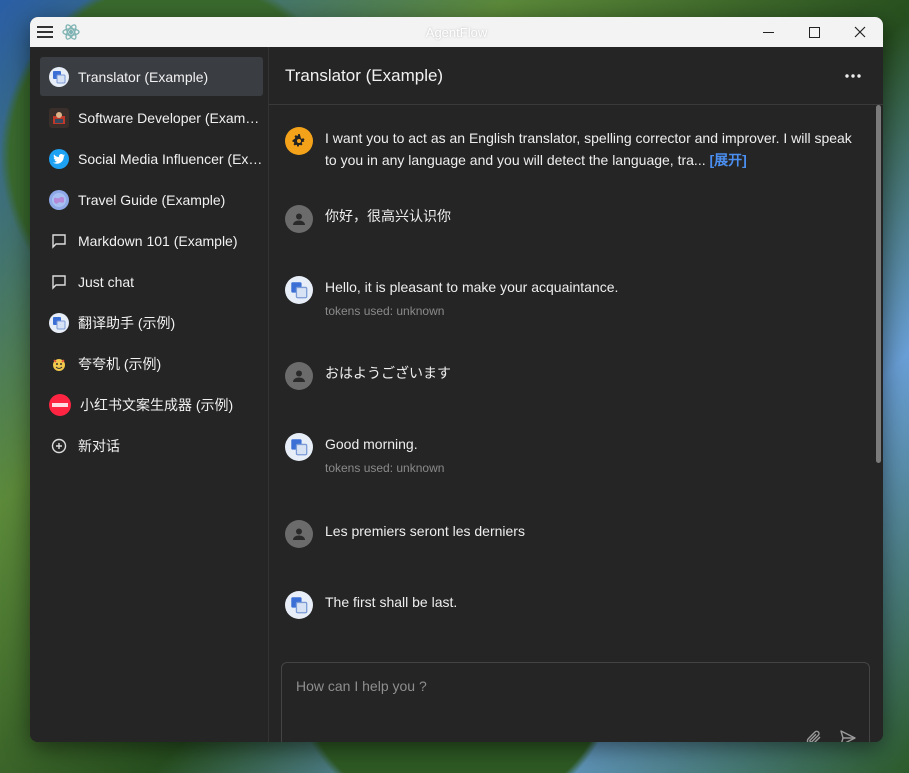 The height and width of the screenshot is (773, 909). Describe the element at coordinates (768, 32) in the screenshot. I see `minimize-button` at that location.